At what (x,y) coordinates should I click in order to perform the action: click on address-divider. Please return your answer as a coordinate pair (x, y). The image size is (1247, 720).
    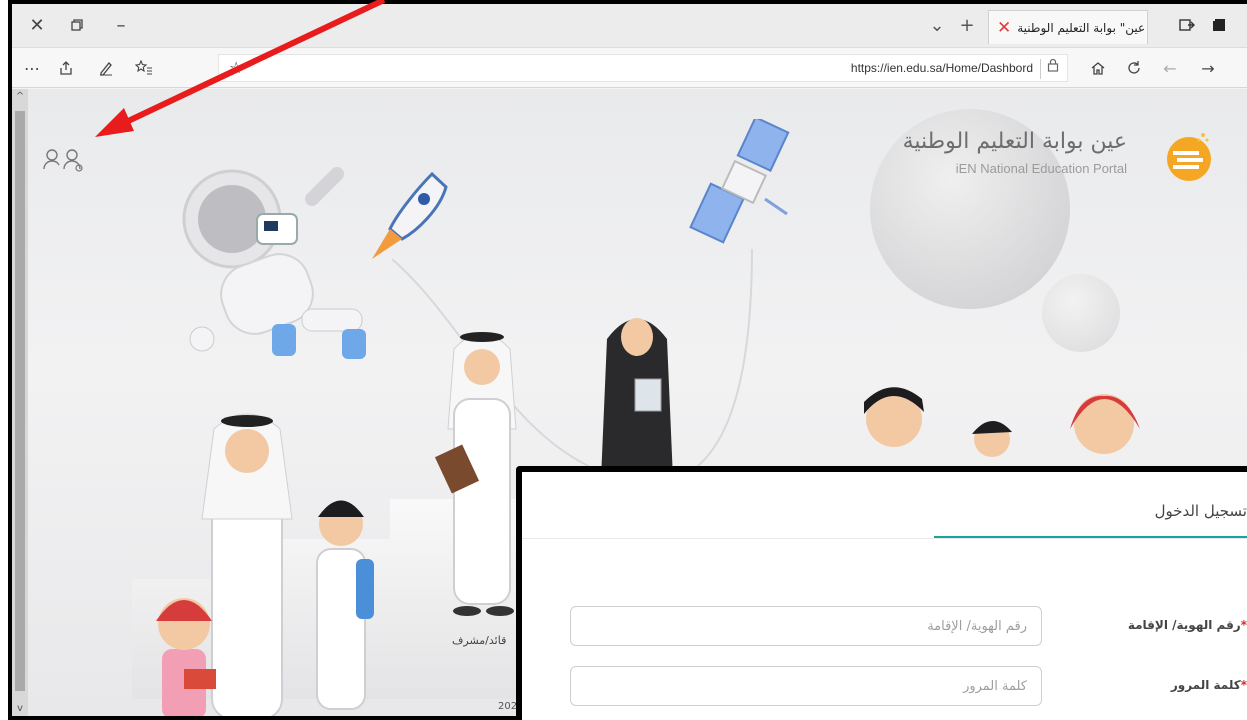
    Looking at the image, I should click on (1040, 69).